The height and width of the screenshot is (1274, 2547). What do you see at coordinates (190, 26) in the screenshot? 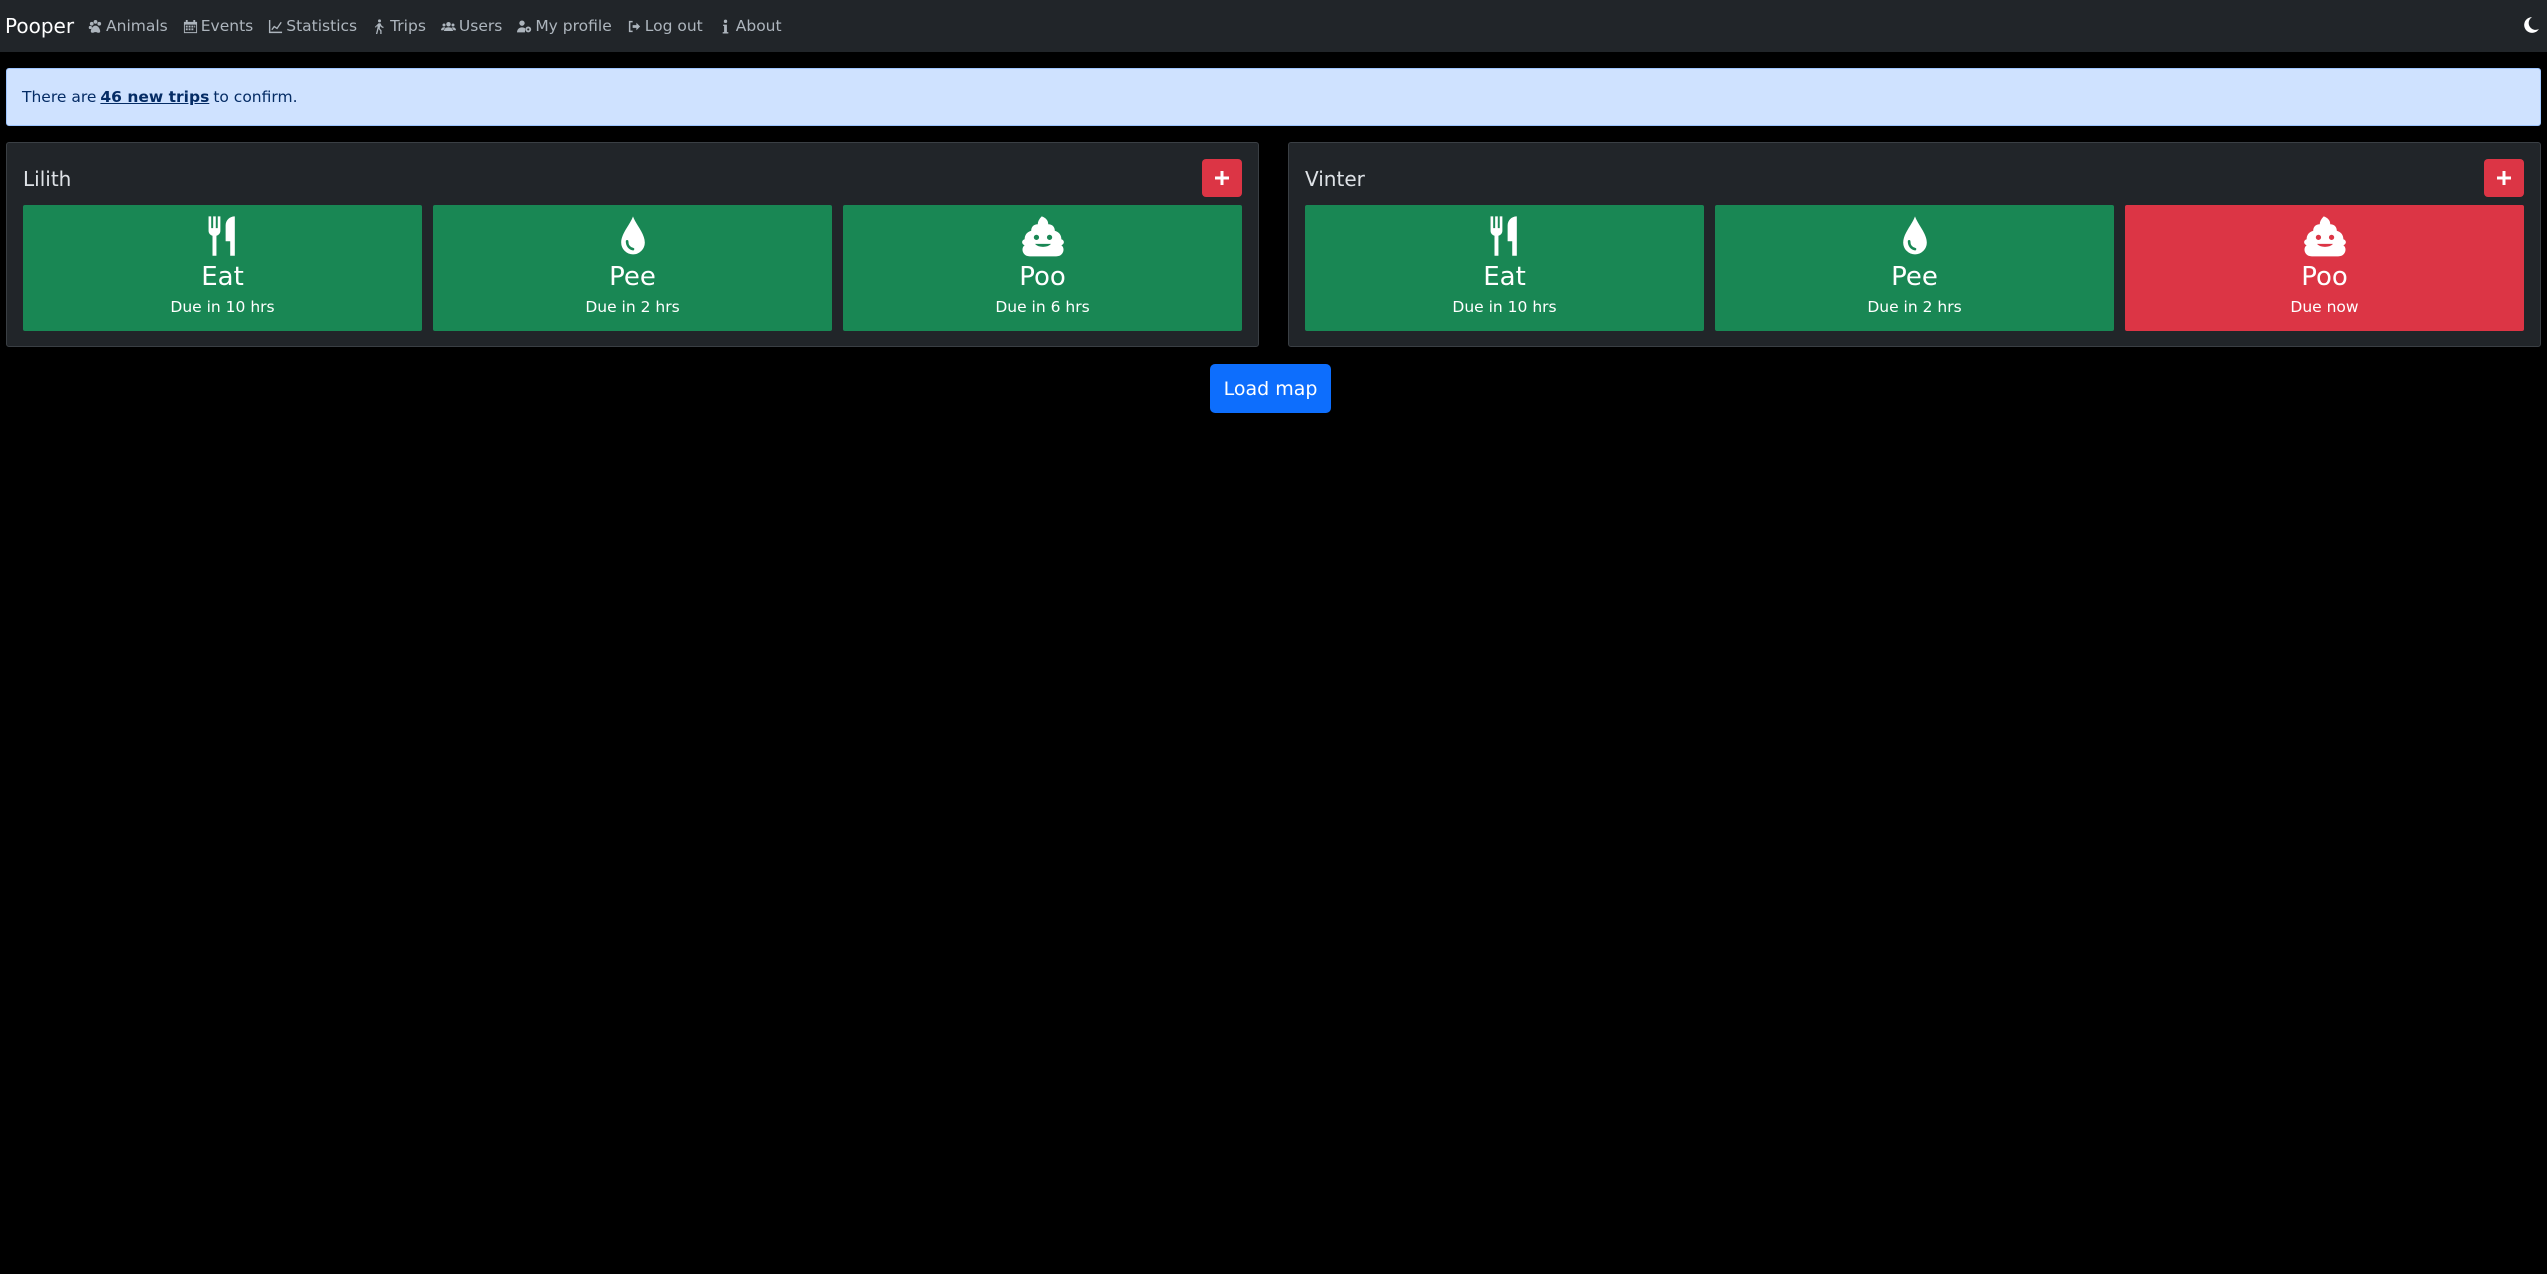
I see `calendar-icon` at bounding box center [190, 26].